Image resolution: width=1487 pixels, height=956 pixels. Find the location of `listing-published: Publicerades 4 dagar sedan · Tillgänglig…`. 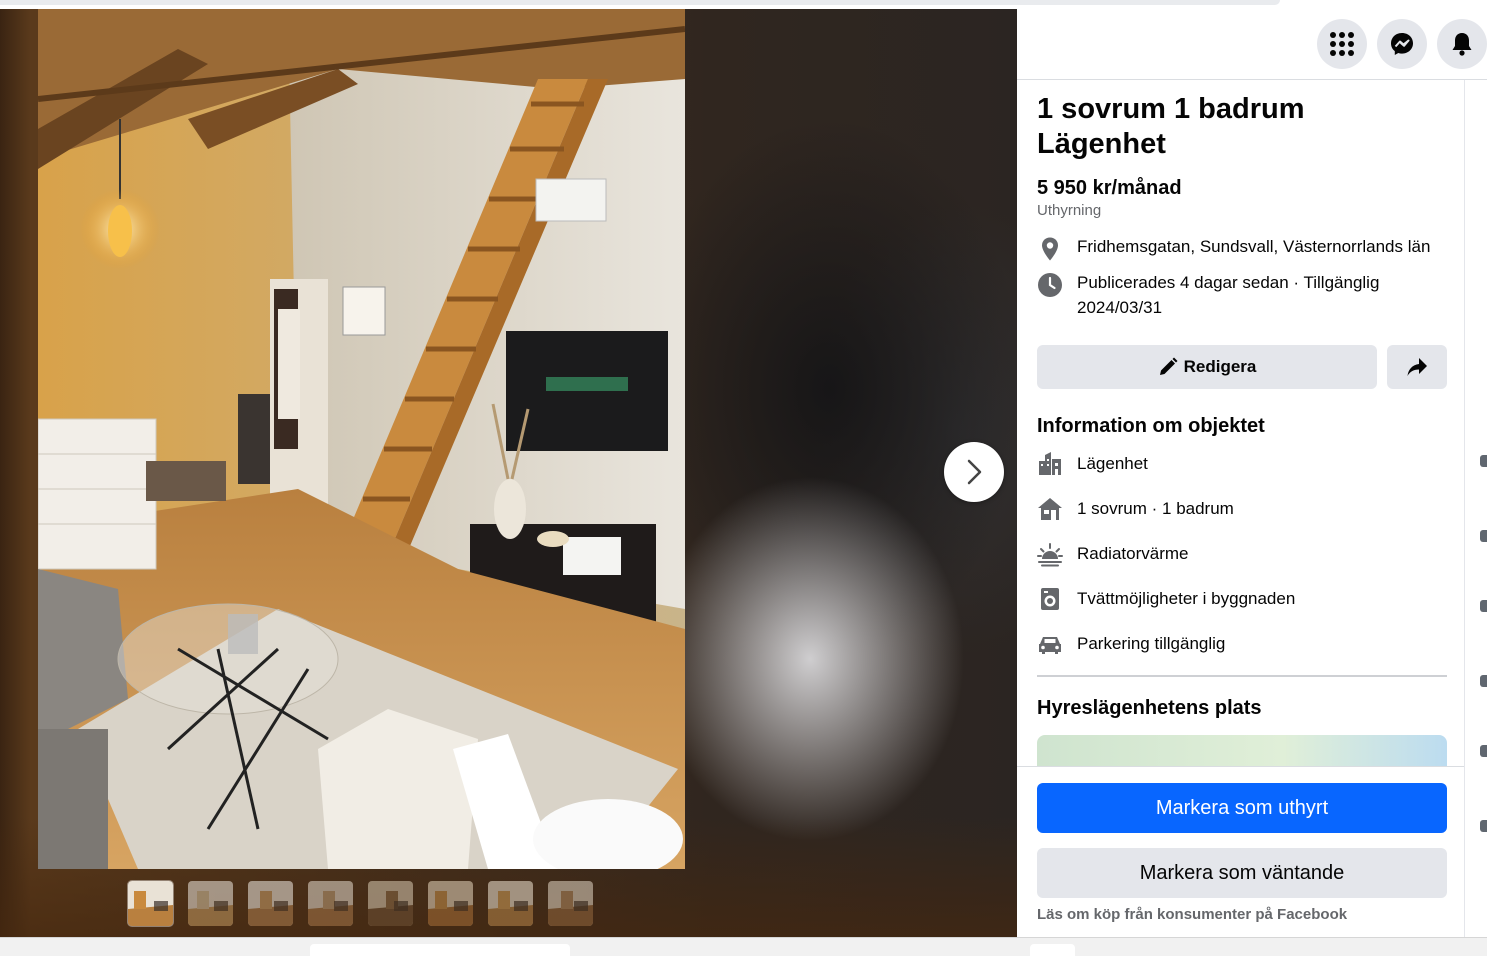

listing-published: Publicerades 4 dagar sedan · Tillgänglig… is located at coordinates (1228, 295).